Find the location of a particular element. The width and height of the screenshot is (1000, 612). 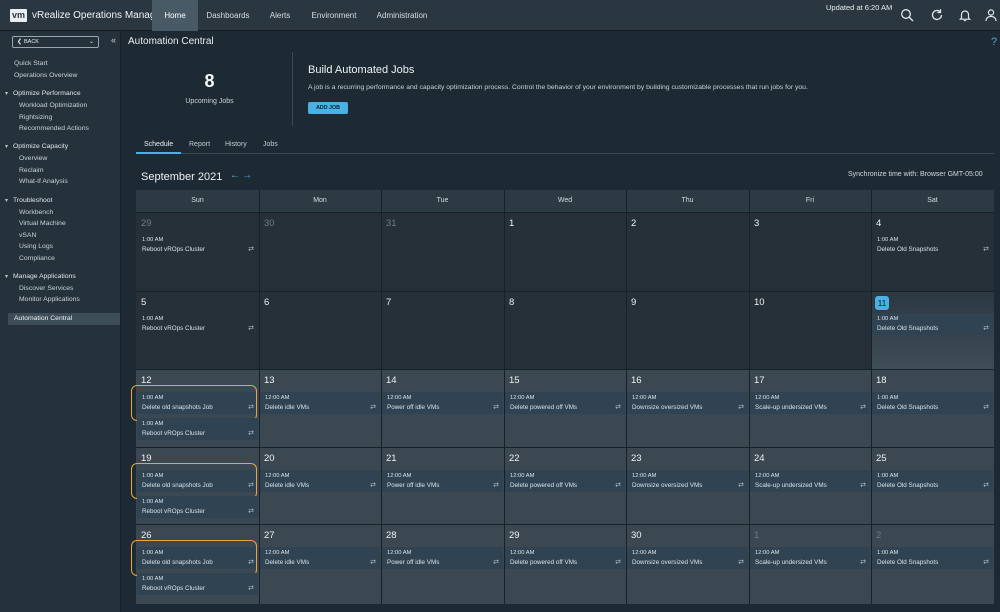

event-time: 12:00 AM is located at coordinates (399, 398).